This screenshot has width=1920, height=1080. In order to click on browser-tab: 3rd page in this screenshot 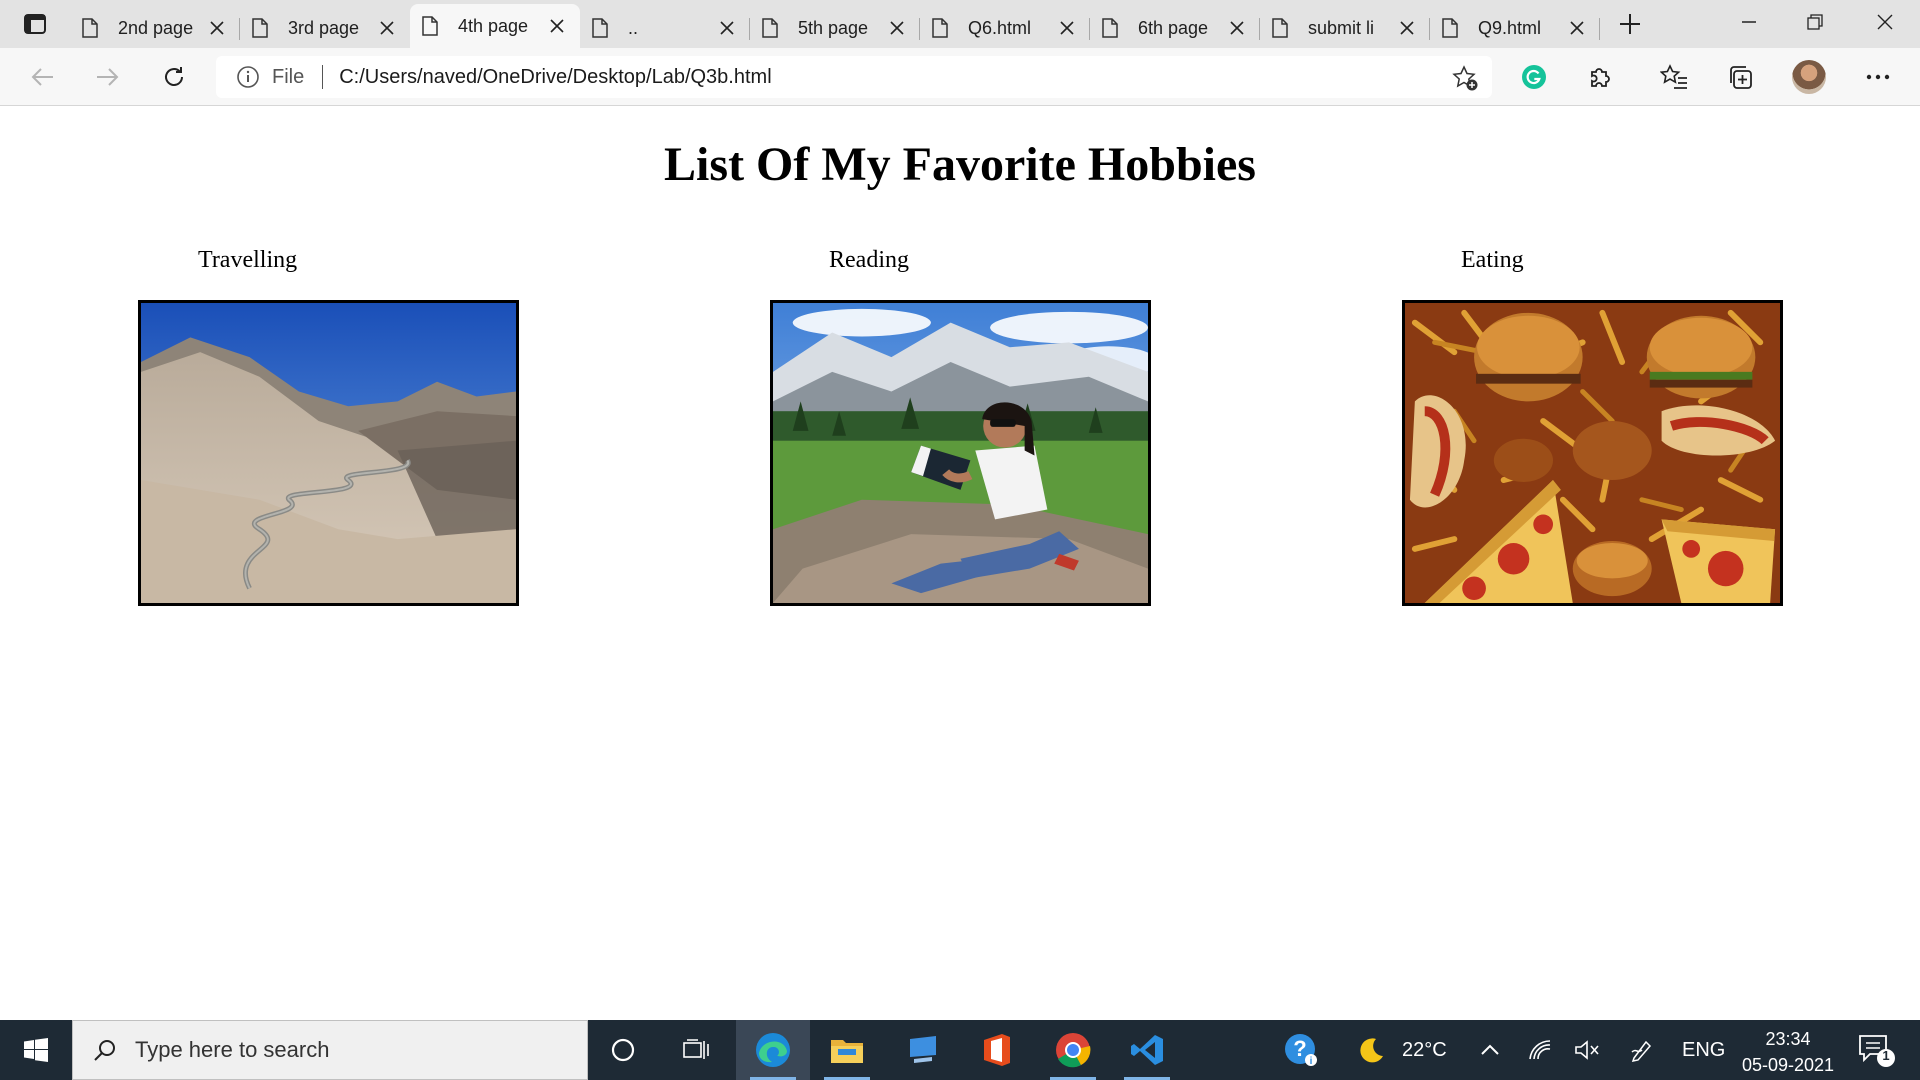, I will do `click(325, 28)`.